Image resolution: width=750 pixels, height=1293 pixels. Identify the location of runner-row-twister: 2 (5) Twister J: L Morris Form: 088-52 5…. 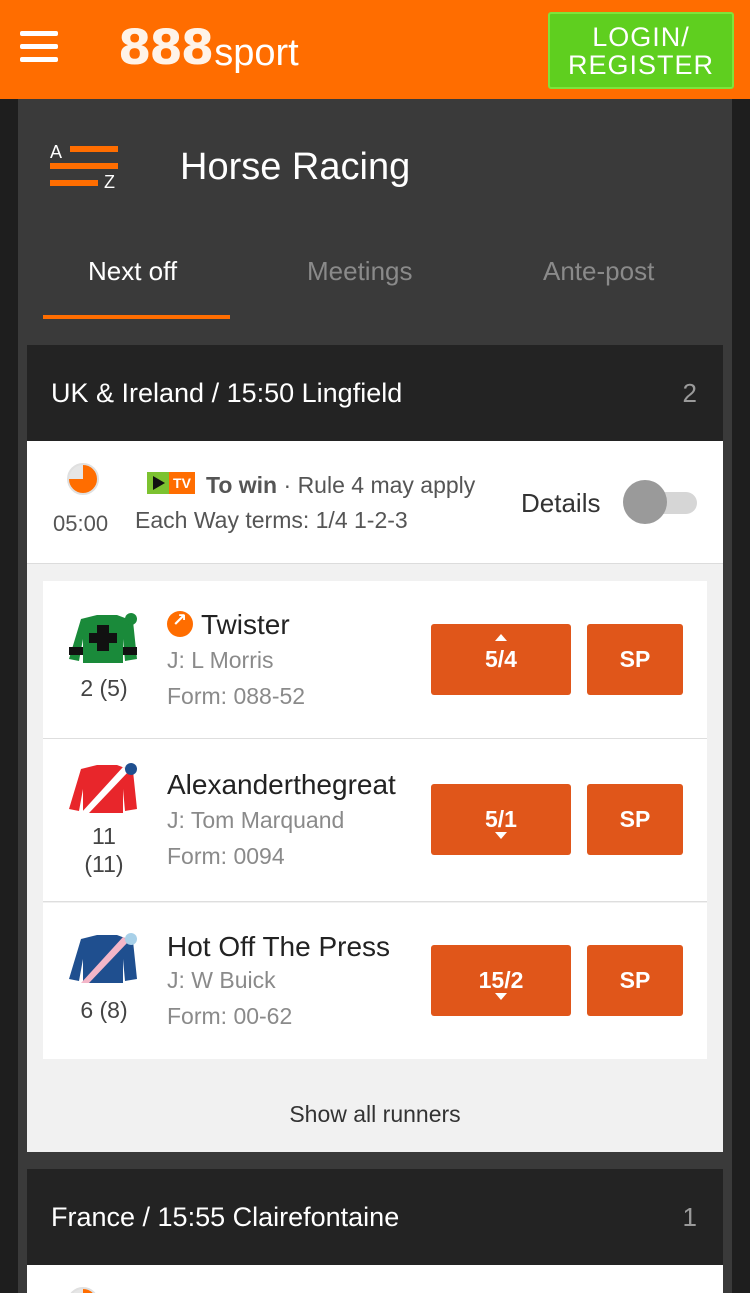
(375, 660).